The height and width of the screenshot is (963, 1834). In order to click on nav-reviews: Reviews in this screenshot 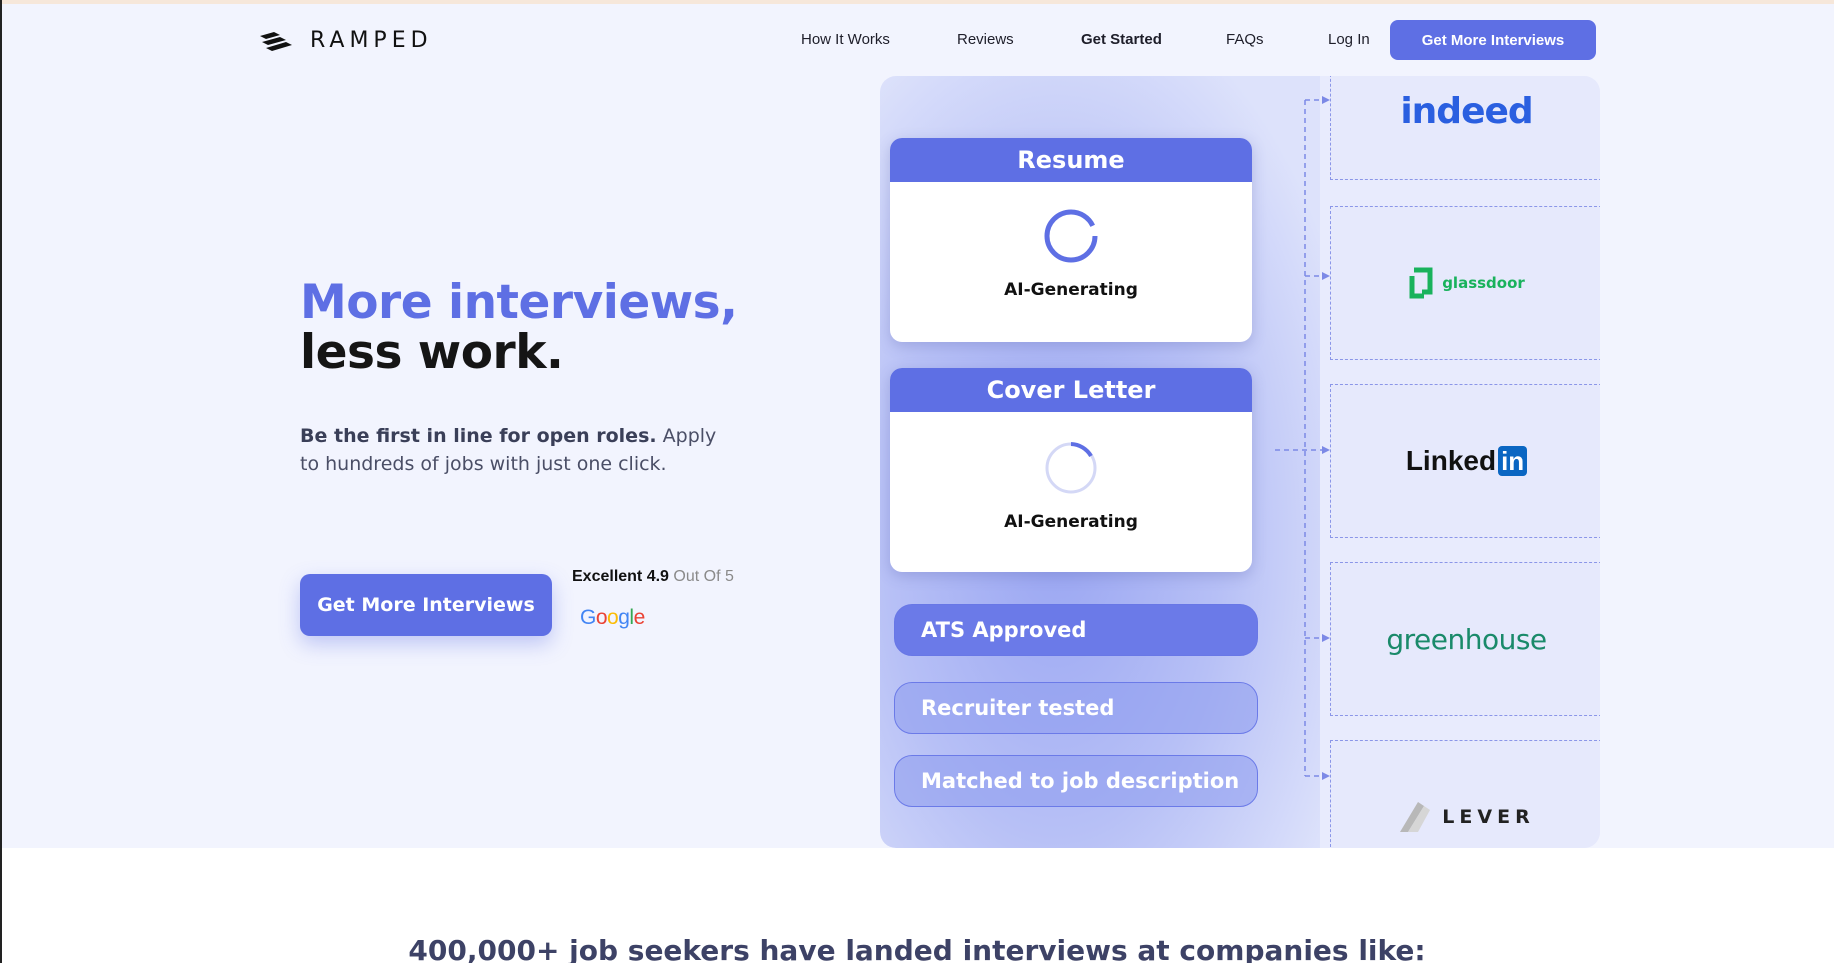, I will do `click(985, 39)`.